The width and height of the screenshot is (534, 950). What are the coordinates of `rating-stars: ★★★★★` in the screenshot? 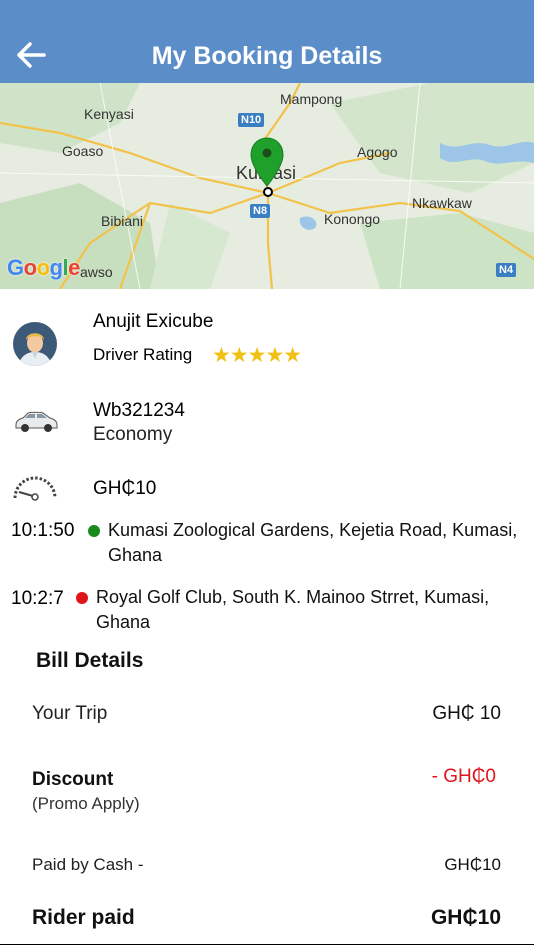 It's located at (257, 355).